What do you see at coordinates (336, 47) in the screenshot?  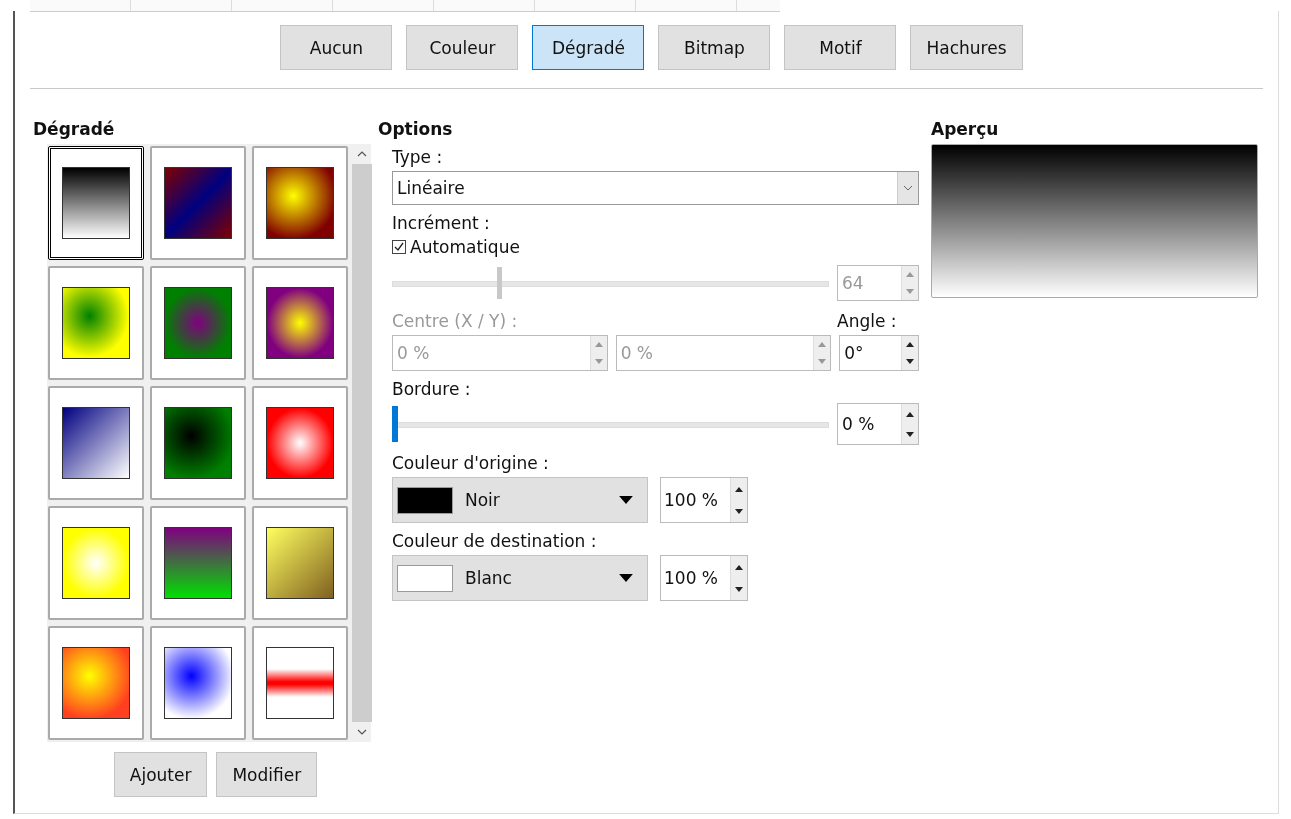 I see `fill-type-button: Aucun` at bounding box center [336, 47].